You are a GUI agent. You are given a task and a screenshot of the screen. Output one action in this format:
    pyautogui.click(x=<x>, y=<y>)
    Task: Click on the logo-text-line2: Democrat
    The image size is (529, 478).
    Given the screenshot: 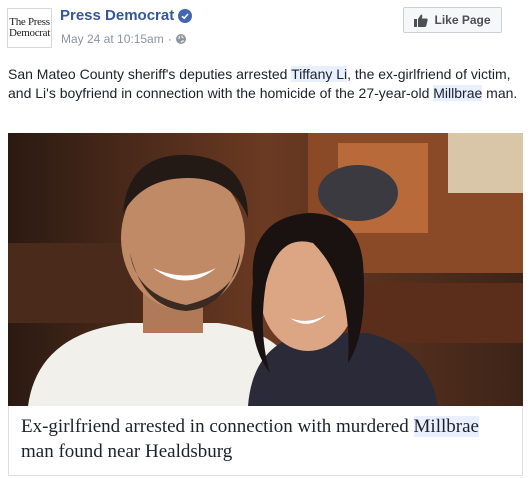 What is the action you would take?
    pyautogui.click(x=29, y=33)
    